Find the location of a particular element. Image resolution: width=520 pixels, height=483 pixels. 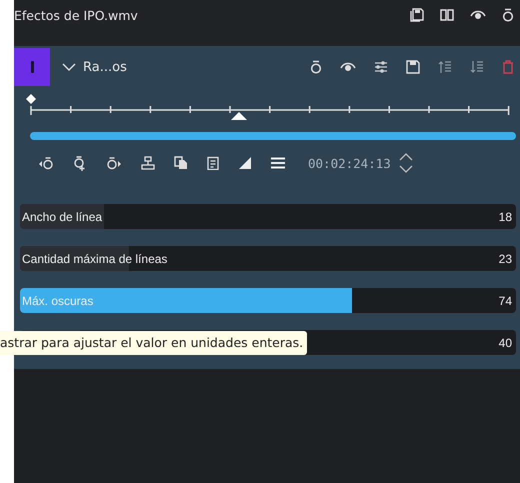

align-icon is located at coordinates (148, 163).